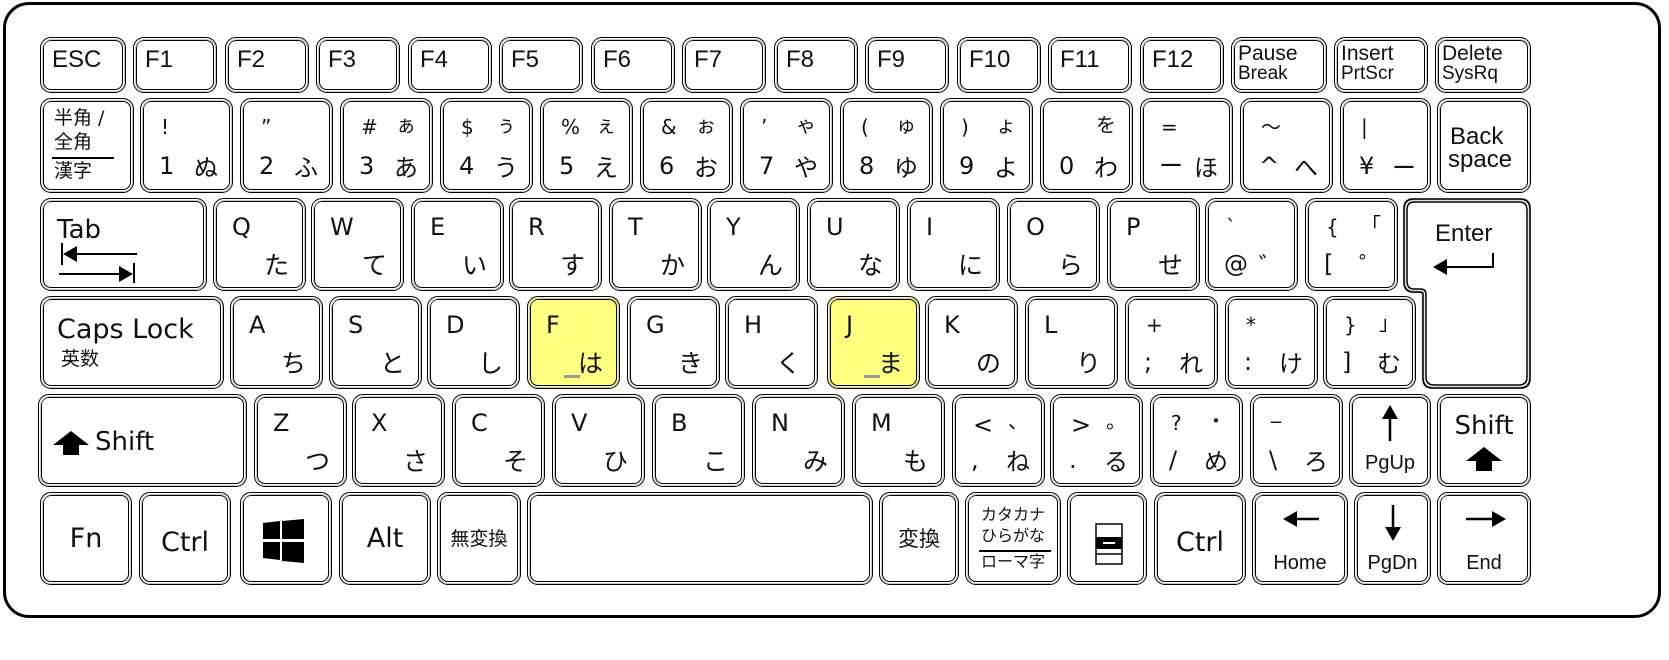  Describe the element at coordinates (1369, 342) in the screenshot. I see `key-right-bracket: } 」 ] む` at that location.